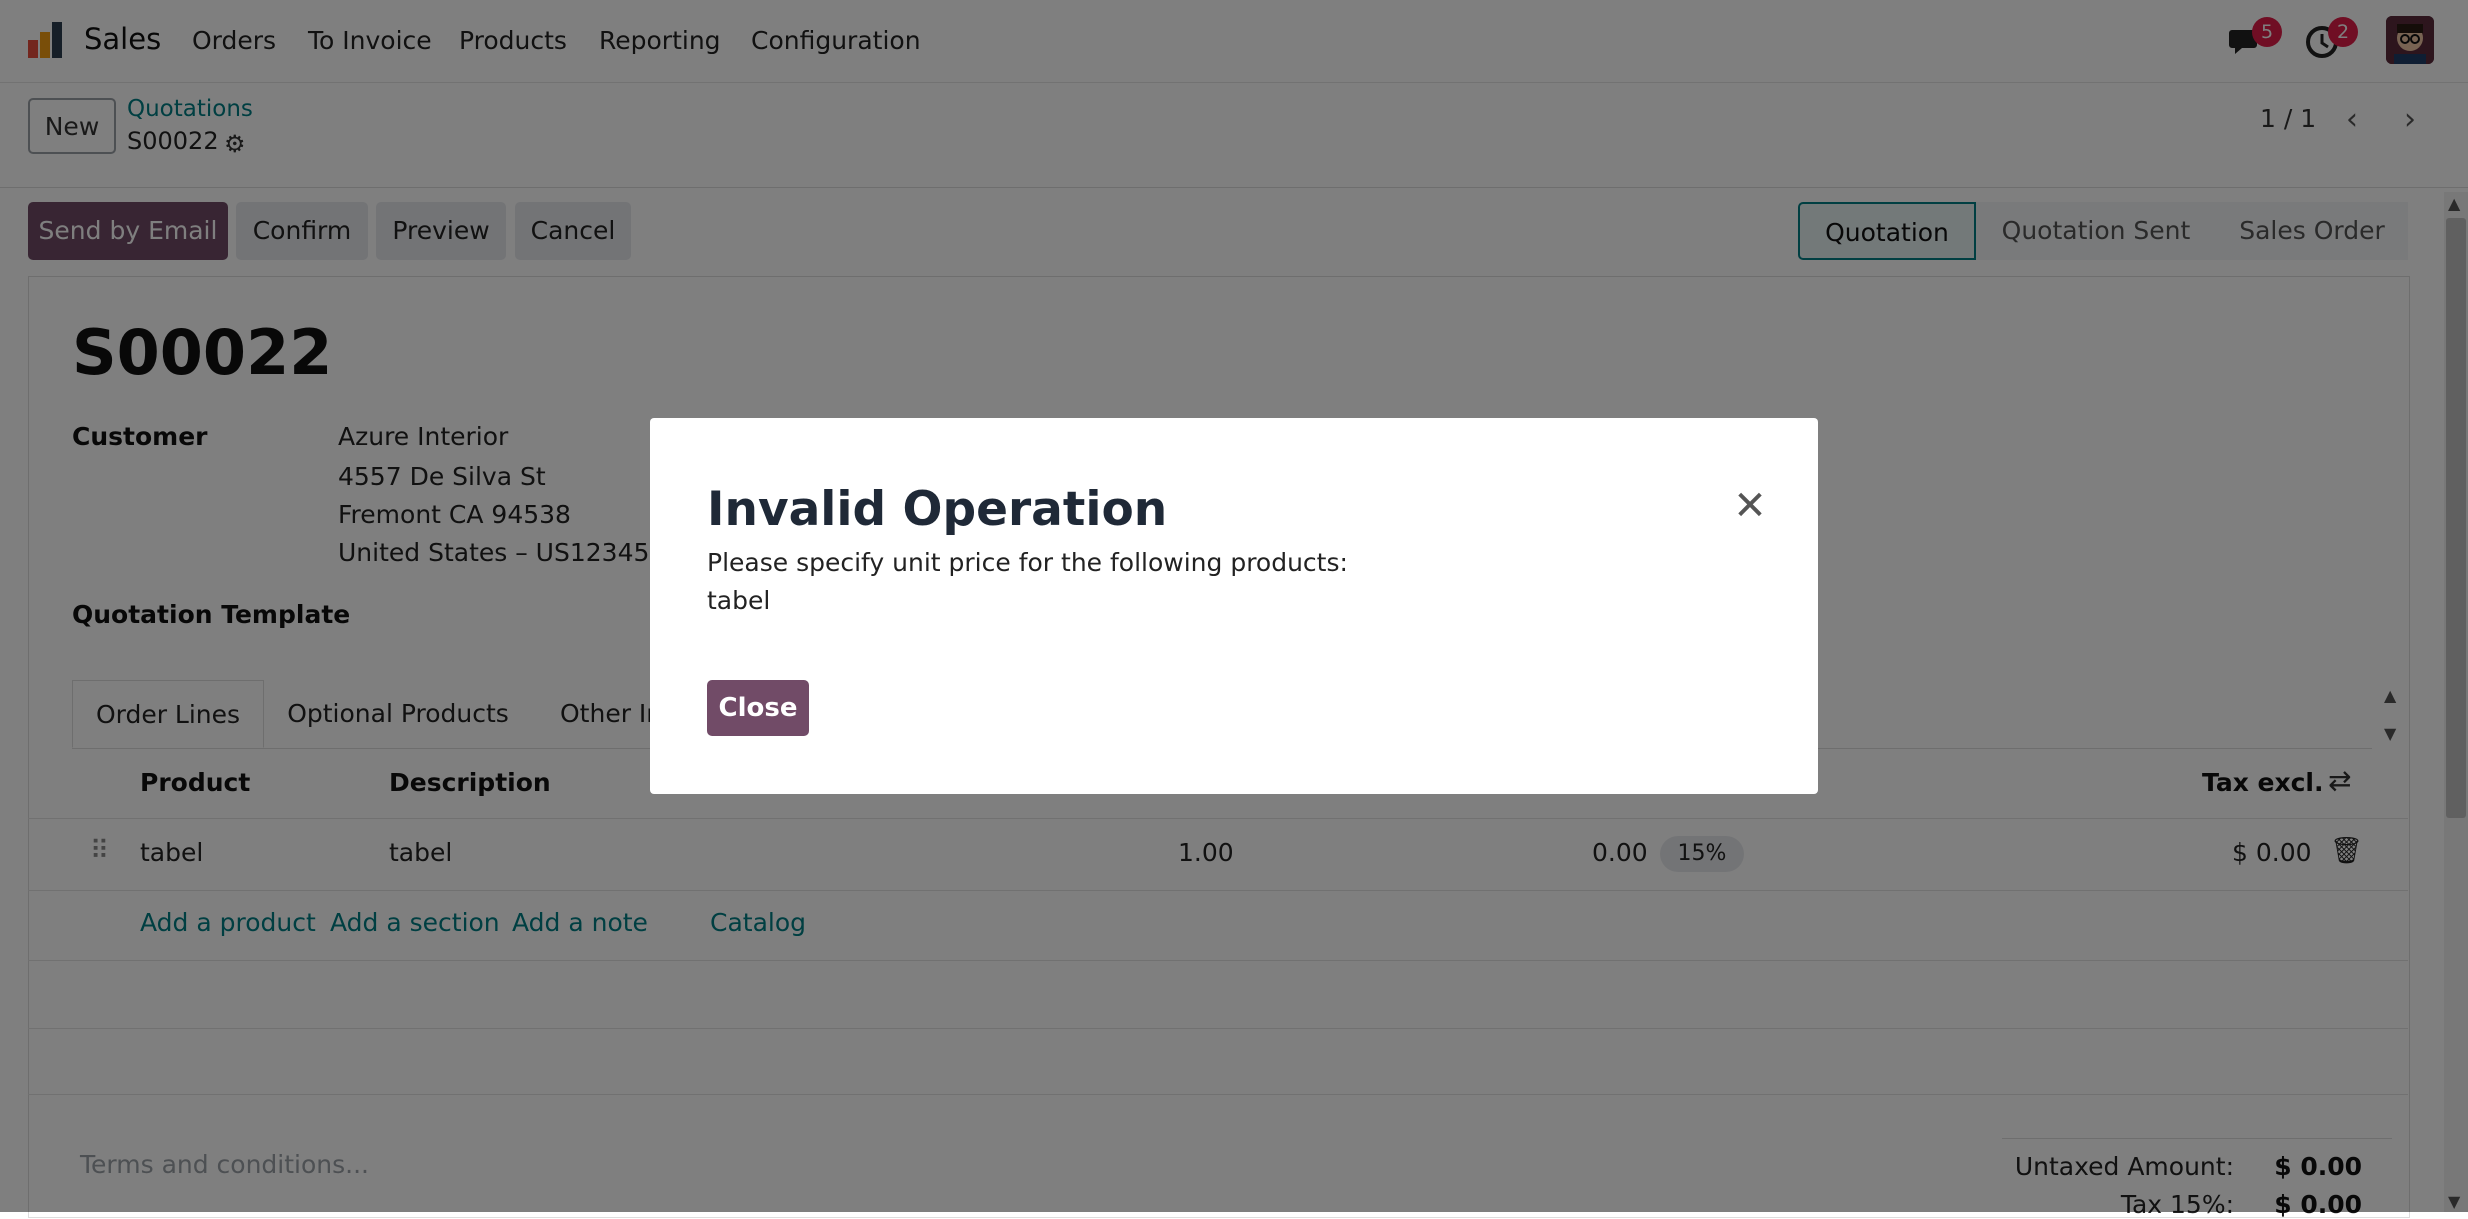 The width and height of the screenshot is (2468, 1219). I want to click on dialog-title: Invalid Operation, so click(937, 509).